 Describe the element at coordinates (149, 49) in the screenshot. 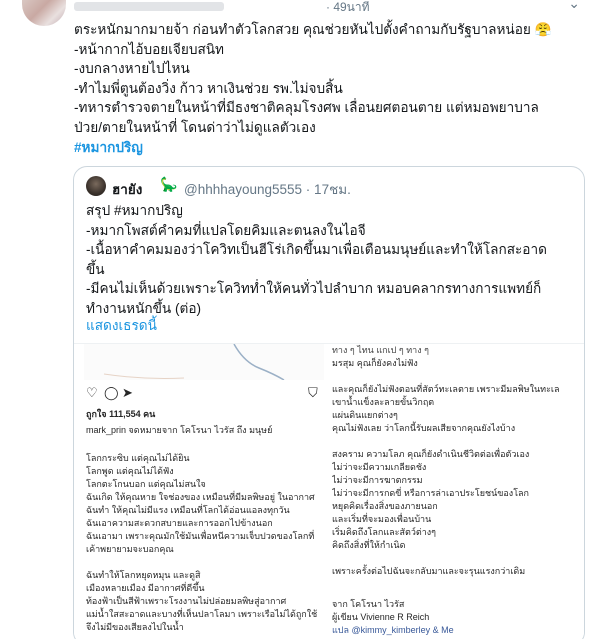

I see `tweet-line: -หน้ากากไอ้บอยเจียบสนิท` at that location.